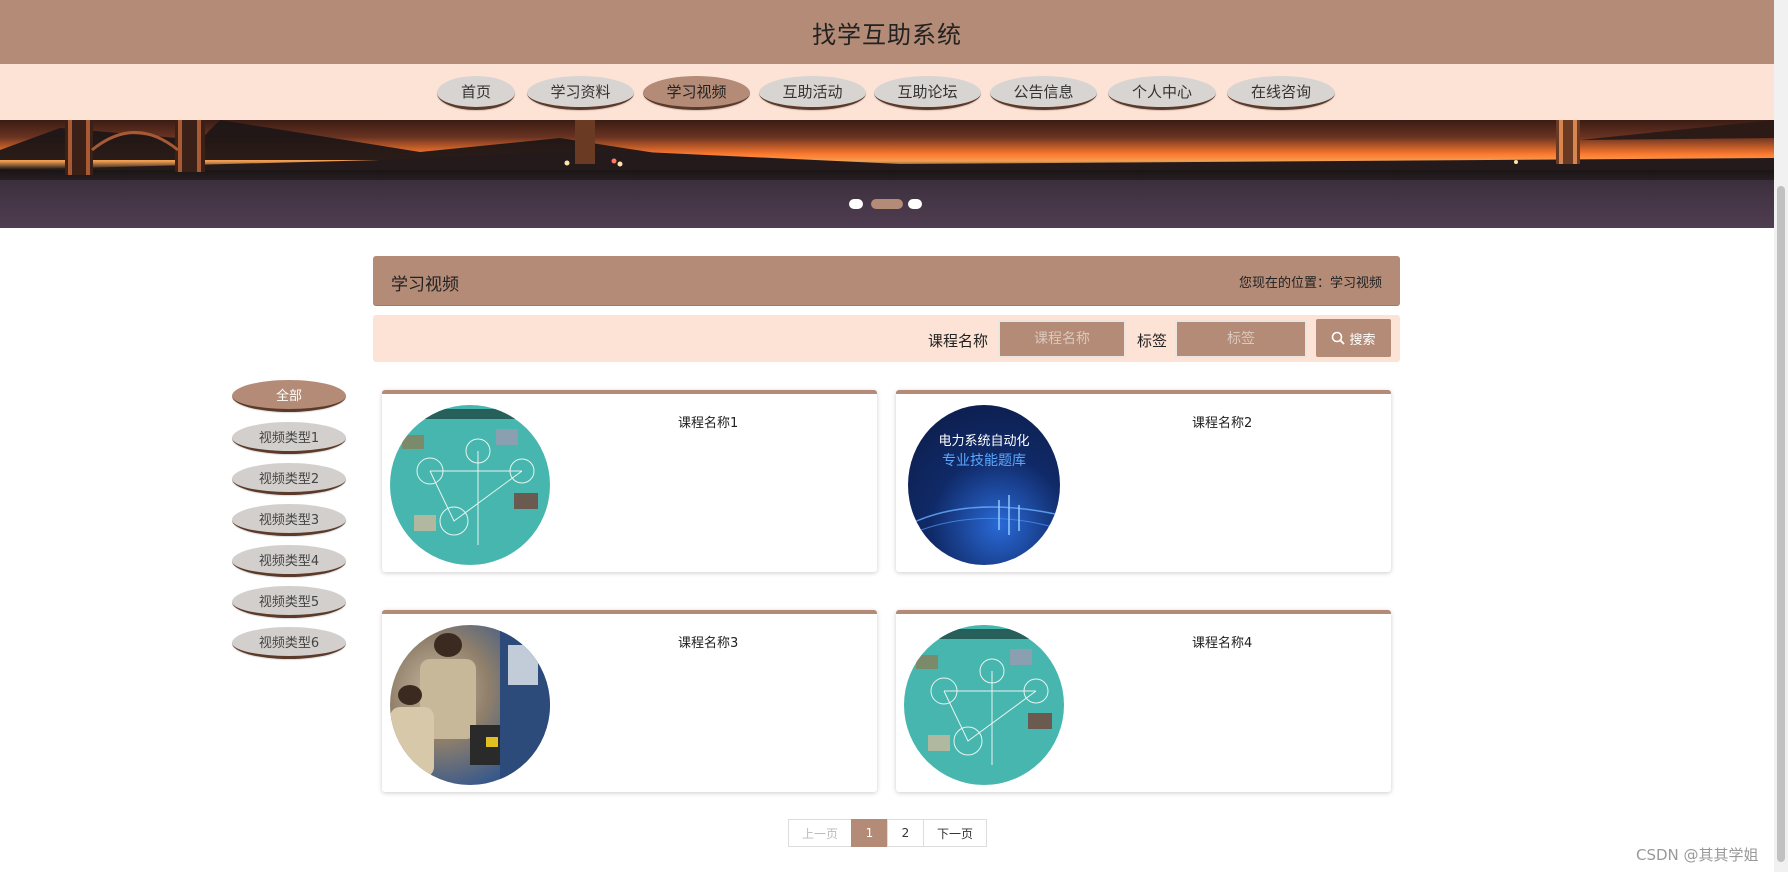  Describe the element at coordinates (1339, 338) in the screenshot. I see `search-icon` at that location.